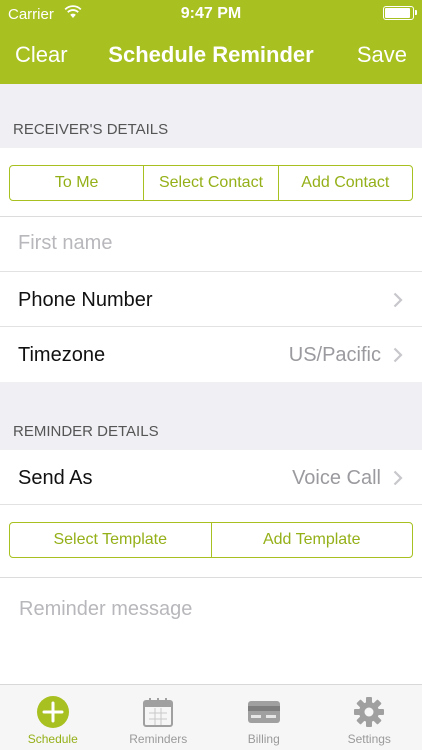 Image resolution: width=422 pixels, height=750 pixels. I want to click on tab-bar: Schedule Reminders Billing Settings, so click(211, 717).